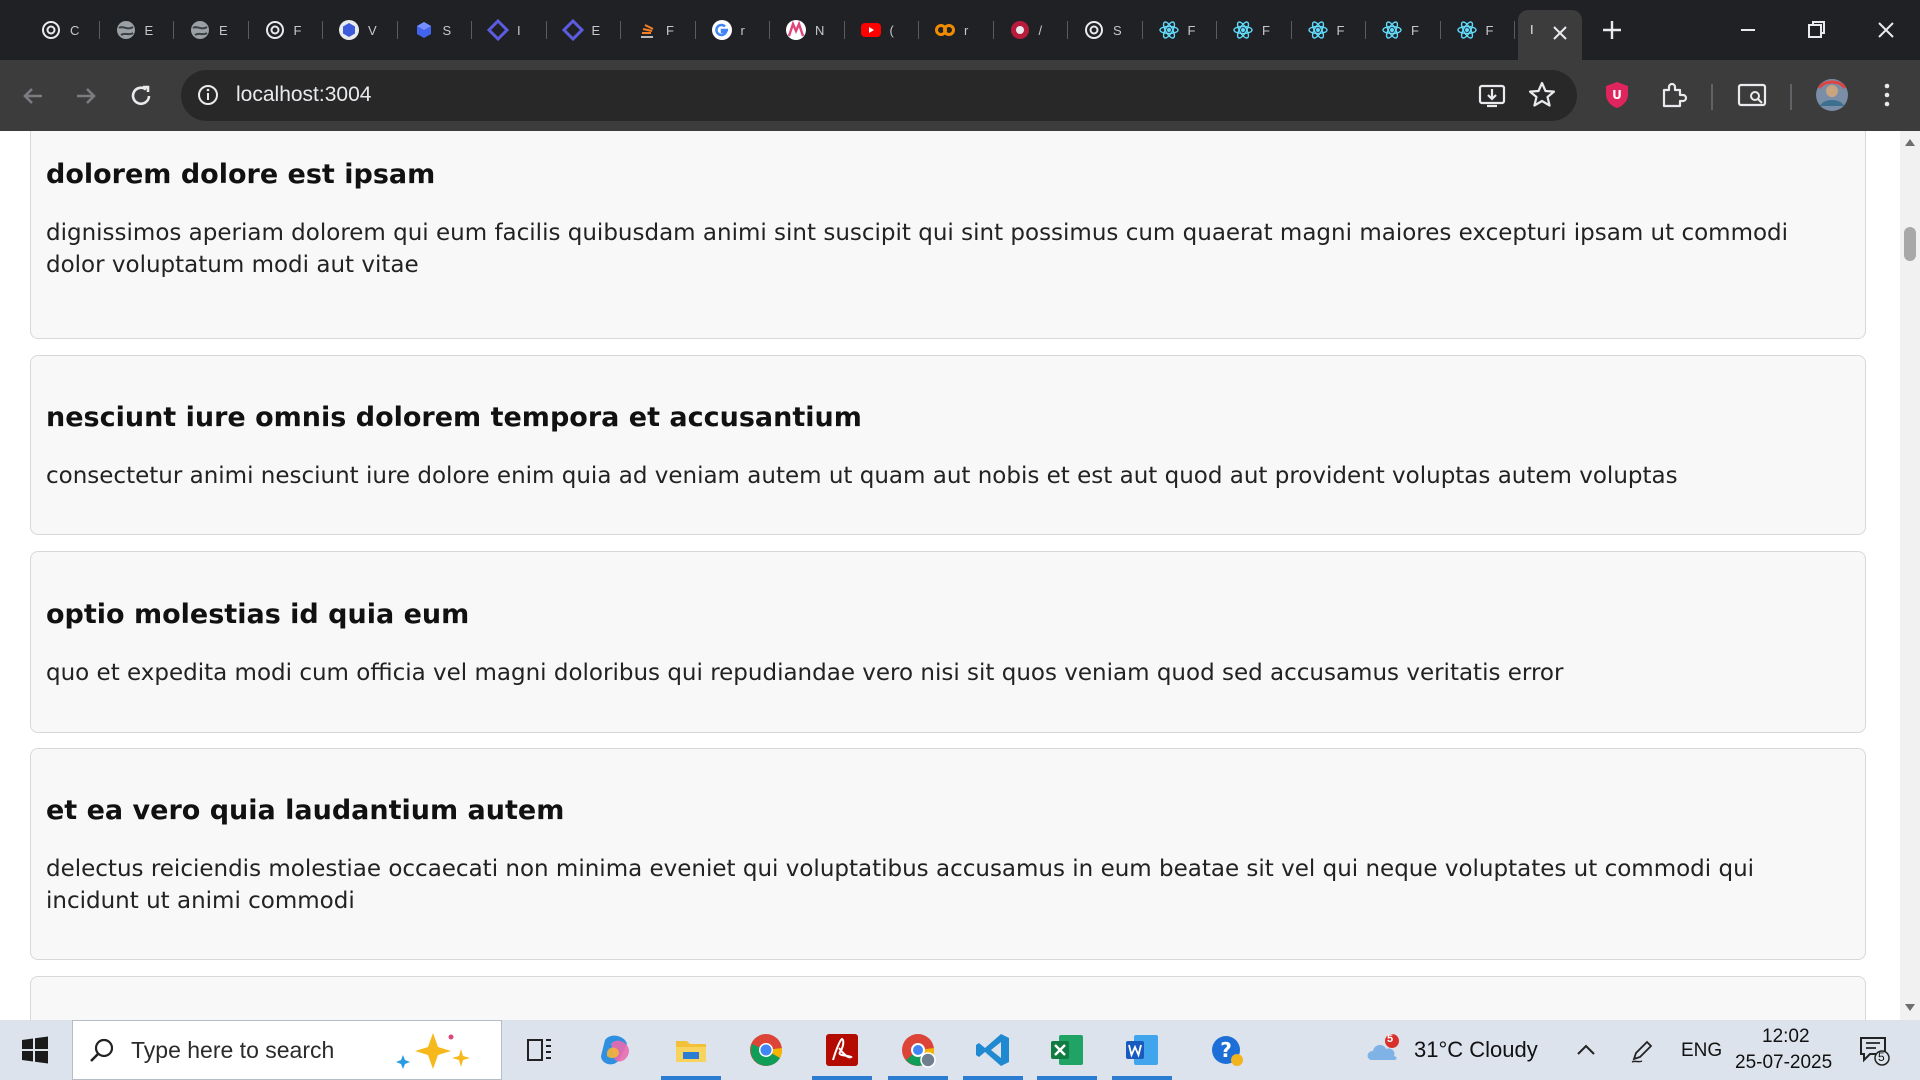 The image size is (1920, 1080). What do you see at coordinates (1542, 95) in the screenshot?
I see `bookmark-star-icon` at bounding box center [1542, 95].